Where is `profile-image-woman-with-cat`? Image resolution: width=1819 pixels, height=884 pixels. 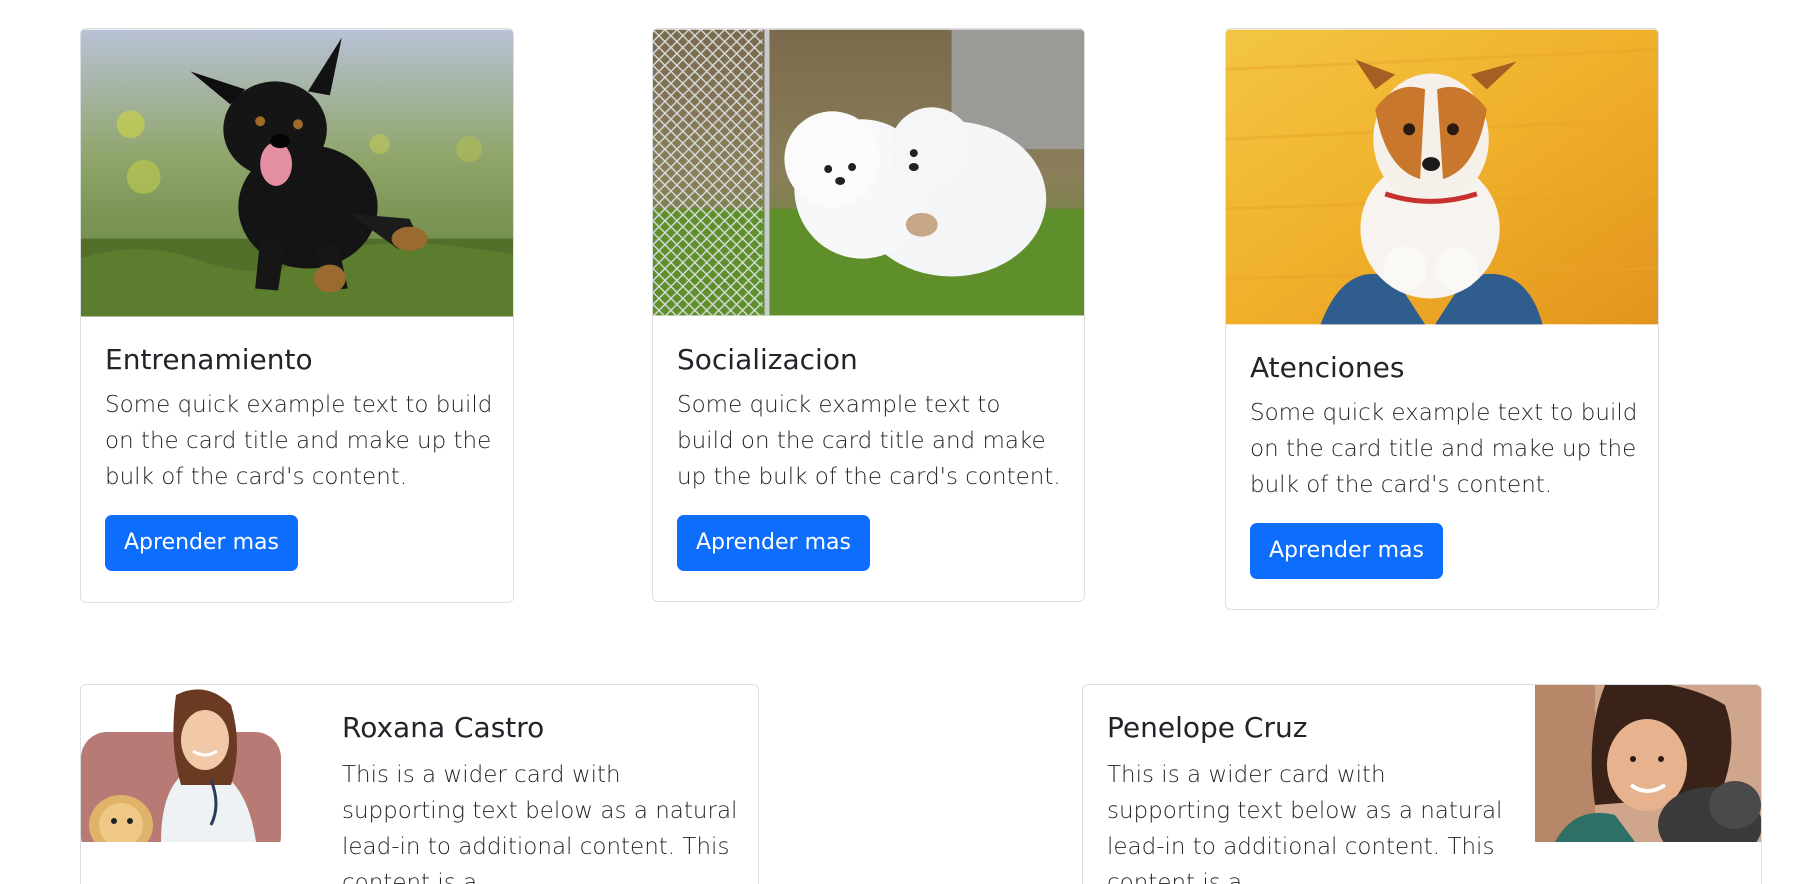
profile-image-woman-with-cat is located at coordinates (1648, 763).